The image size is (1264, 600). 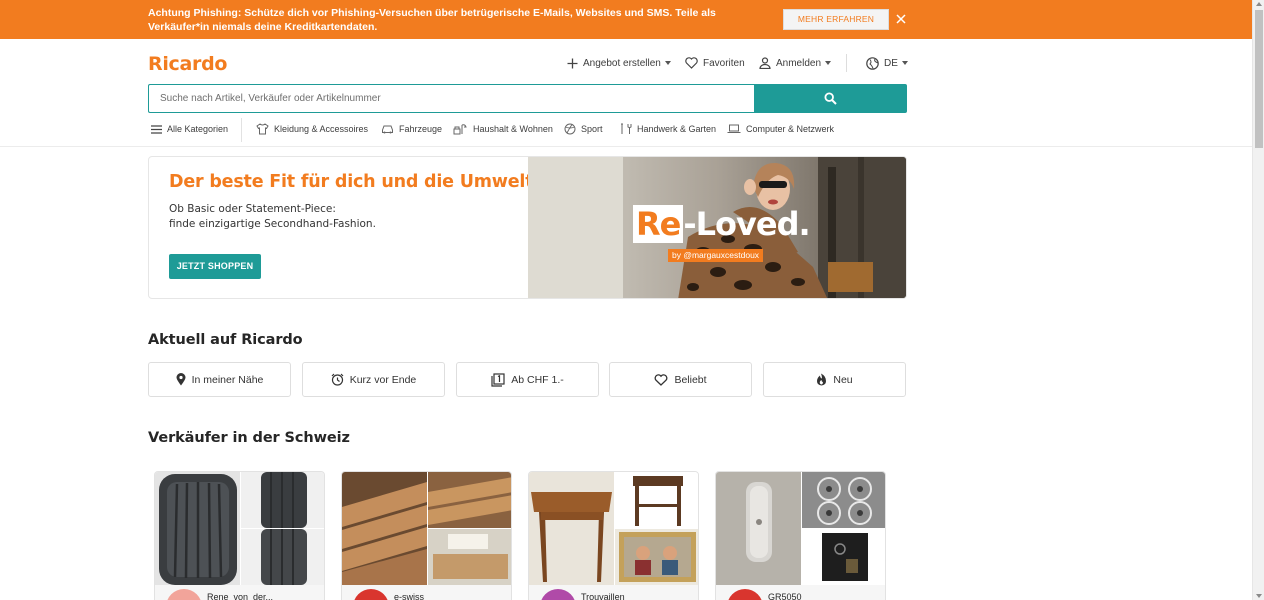 What do you see at coordinates (409, 596) in the screenshot?
I see `seller-name: e-swiss` at bounding box center [409, 596].